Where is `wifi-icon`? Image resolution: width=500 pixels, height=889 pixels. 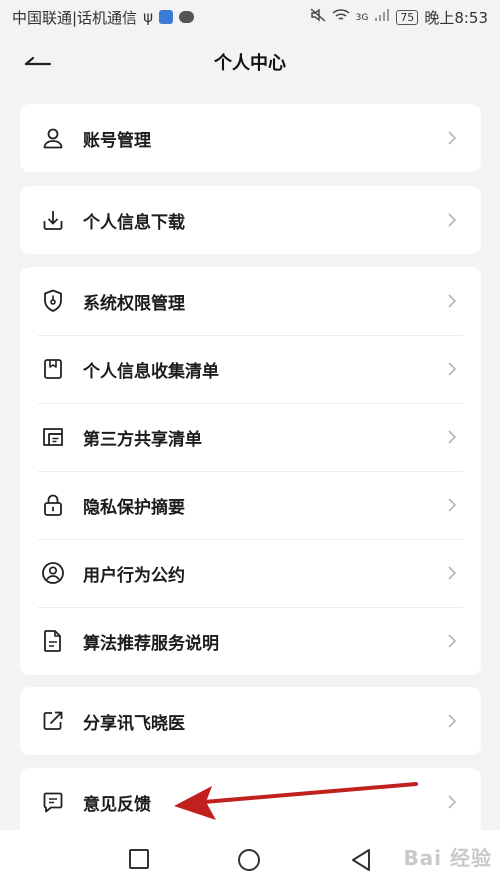 wifi-icon is located at coordinates (341, 17).